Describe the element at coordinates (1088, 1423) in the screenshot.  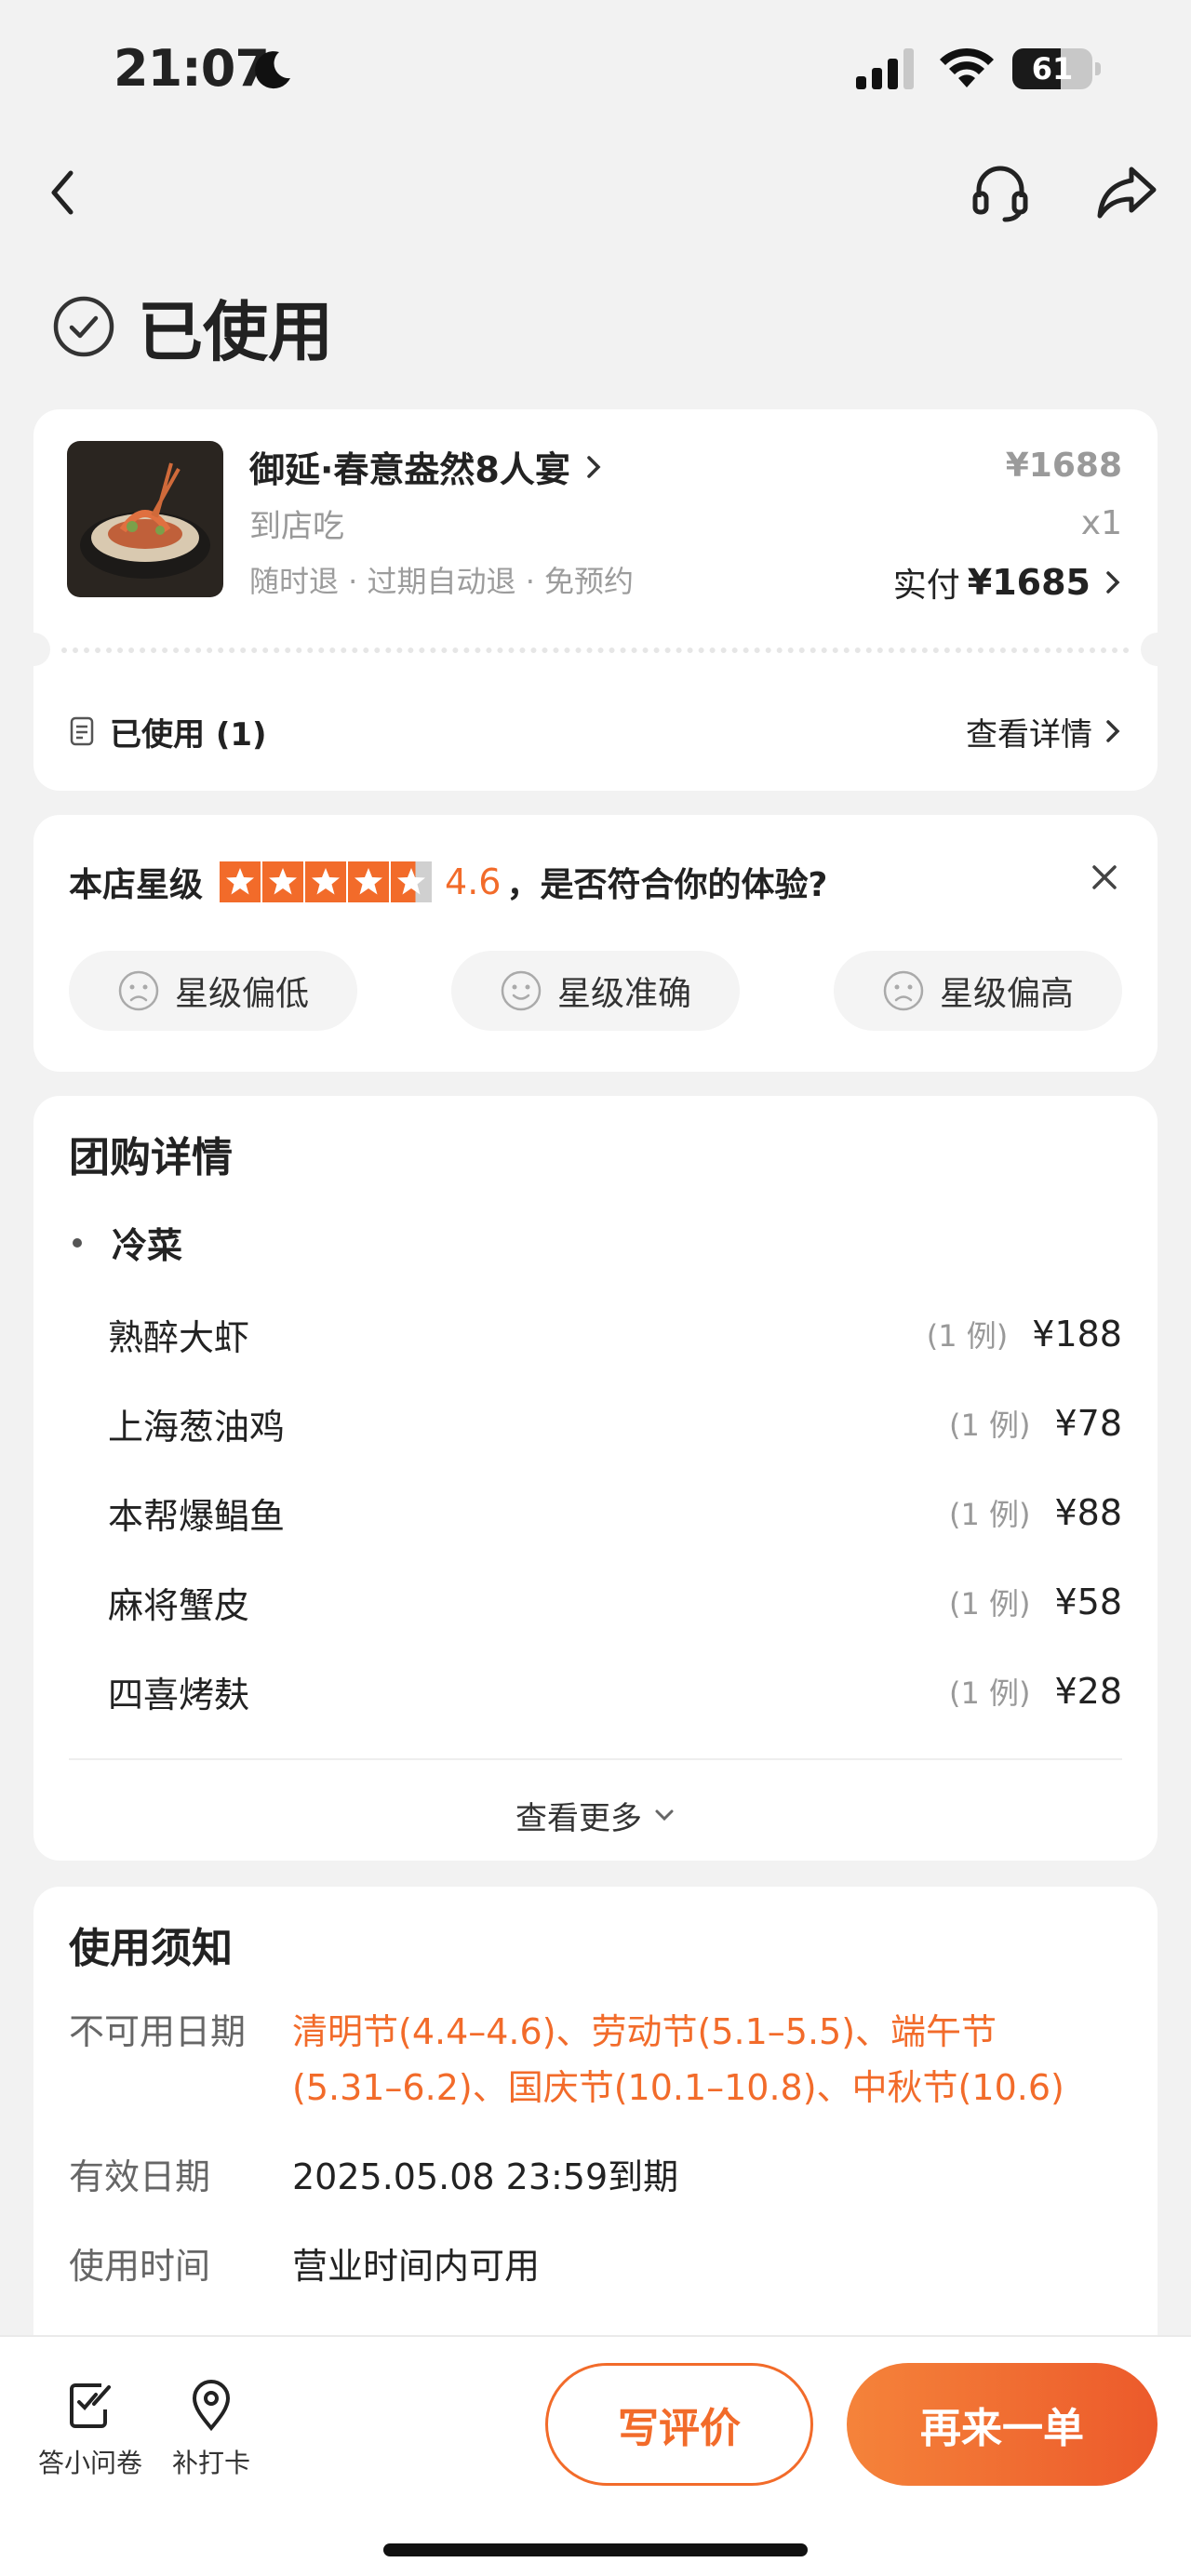
I see `dish-price: ¥78` at that location.